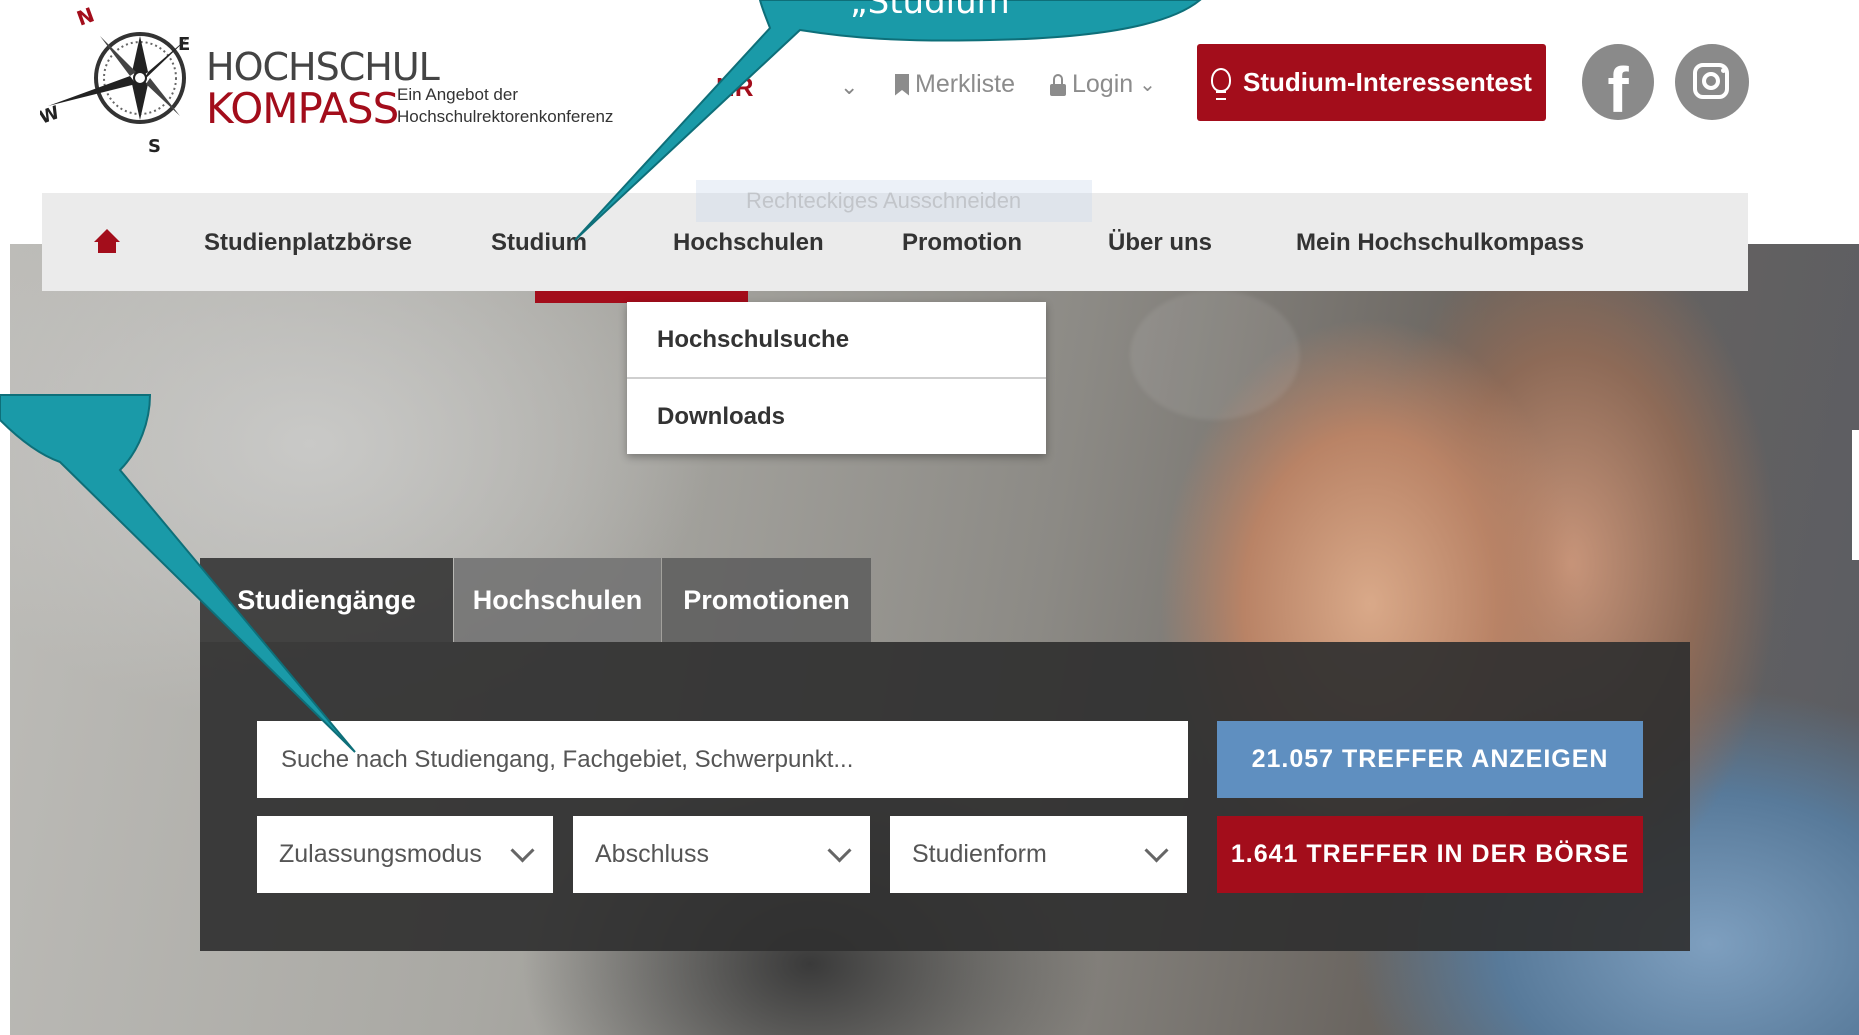 This screenshot has height=1035, width=1859. I want to click on compass-logo-icon: N E S W, so click(115, 81).